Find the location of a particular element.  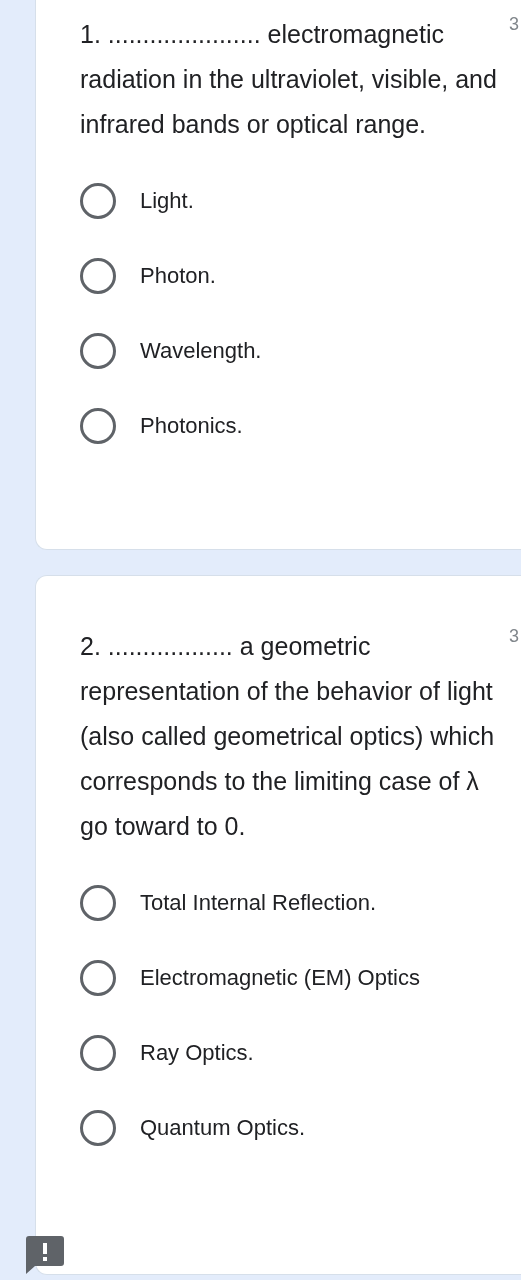

option-label: Ray Optics. is located at coordinates (197, 1053).